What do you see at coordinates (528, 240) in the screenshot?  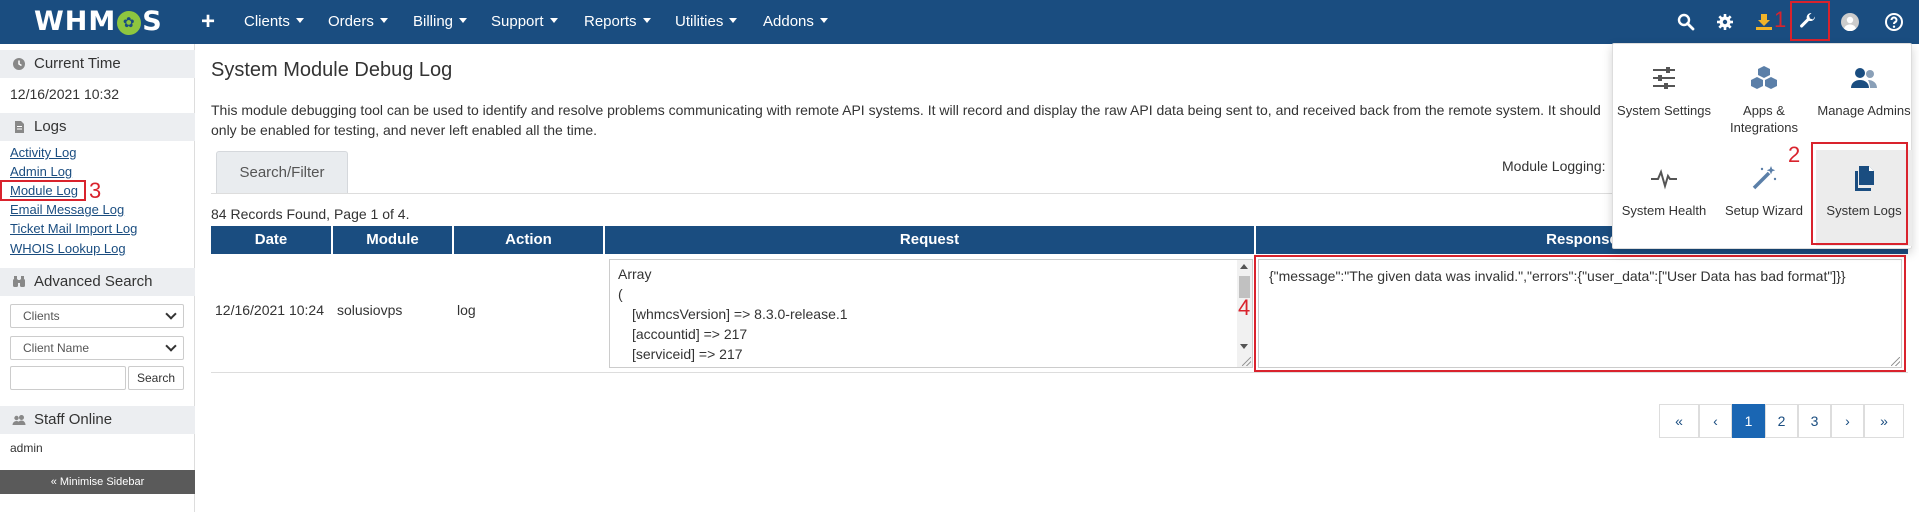 I see `column-header-action: Action` at bounding box center [528, 240].